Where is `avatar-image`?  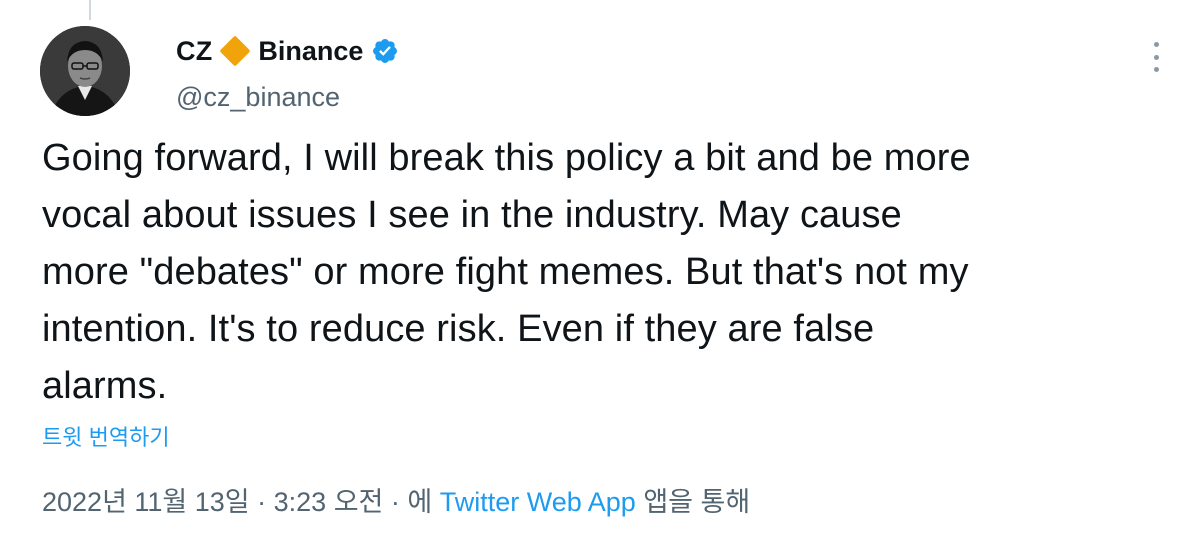 avatar-image is located at coordinates (85, 71).